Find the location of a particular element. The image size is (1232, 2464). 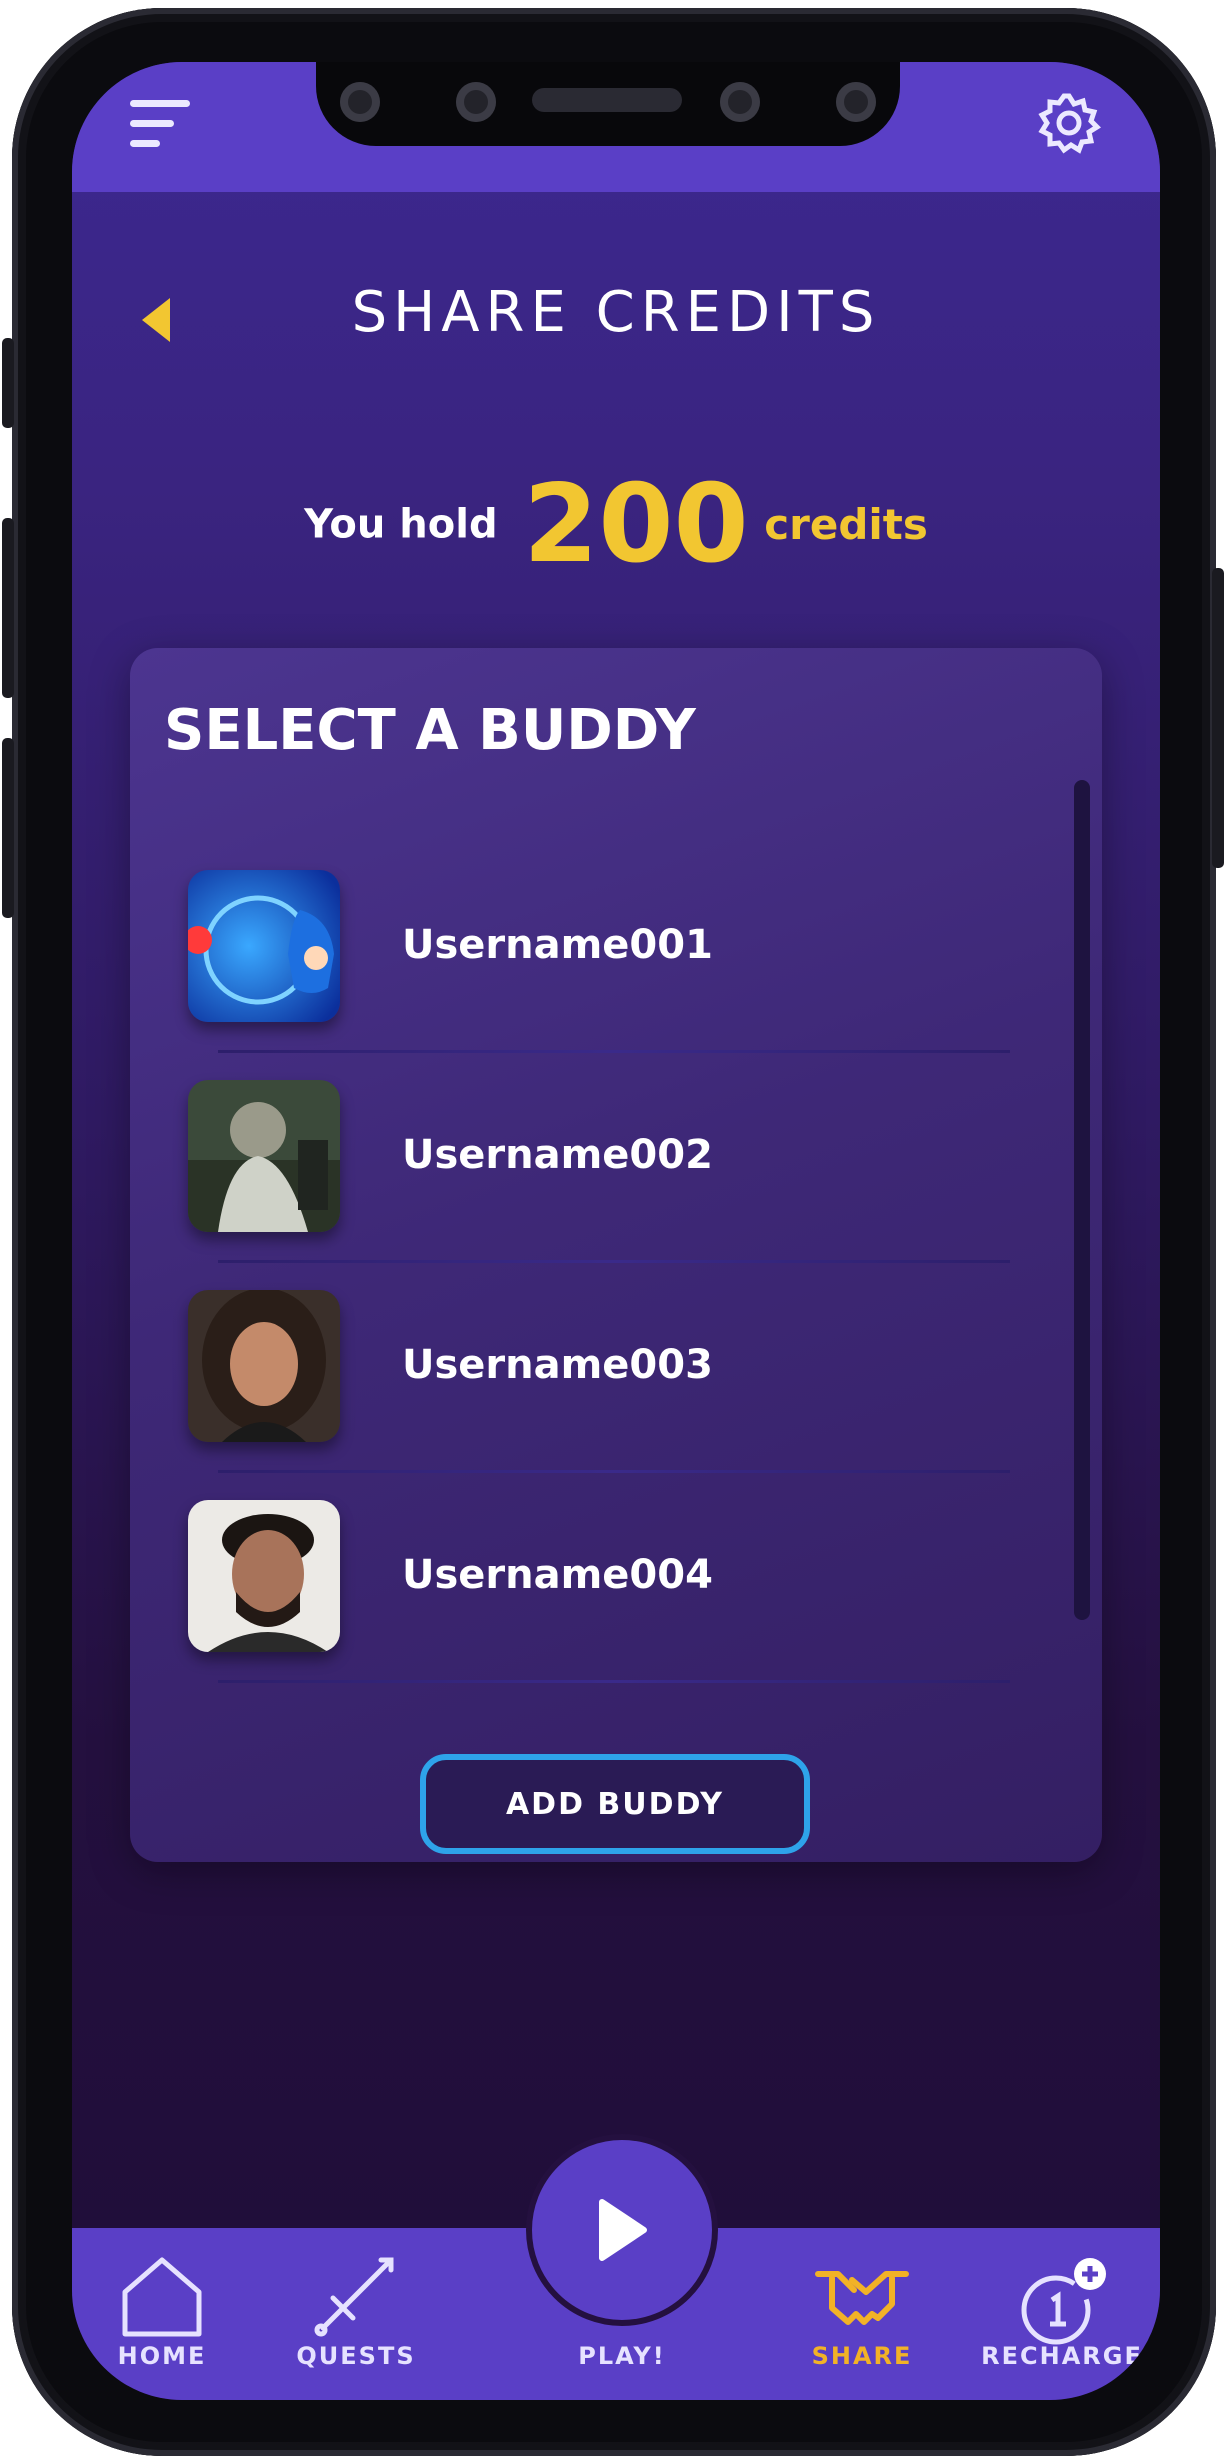

speaker-grille is located at coordinates (607, 100).